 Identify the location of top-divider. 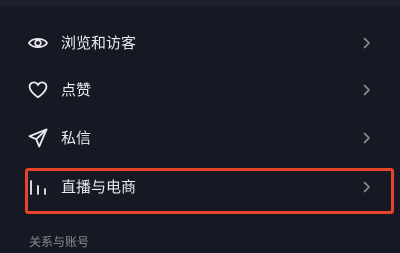
(200, 3).